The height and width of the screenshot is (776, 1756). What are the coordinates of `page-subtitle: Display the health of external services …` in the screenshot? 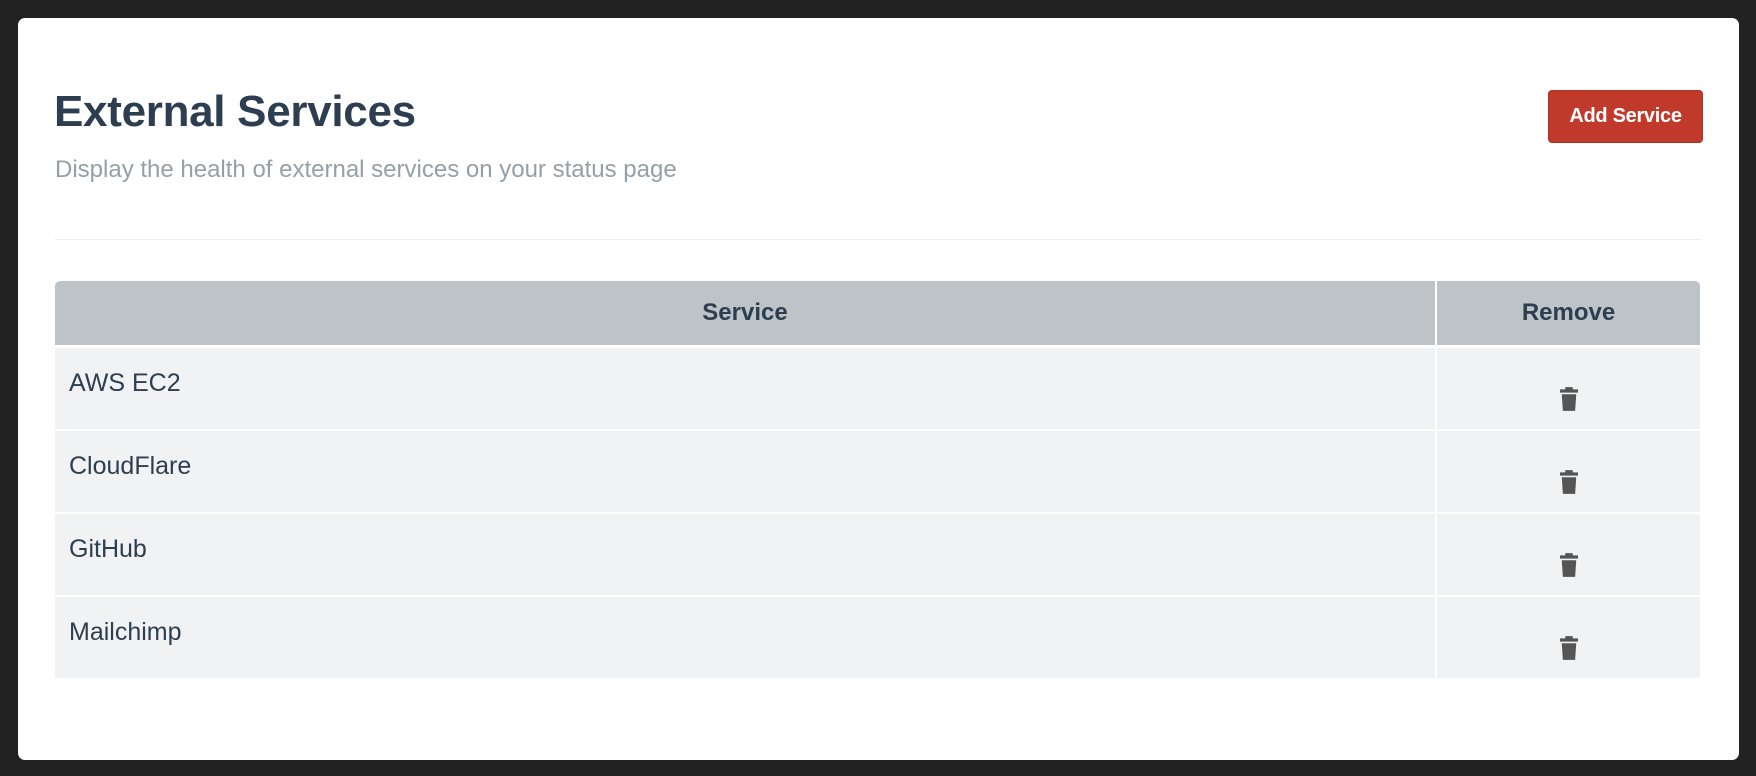 It's located at (366, 169).